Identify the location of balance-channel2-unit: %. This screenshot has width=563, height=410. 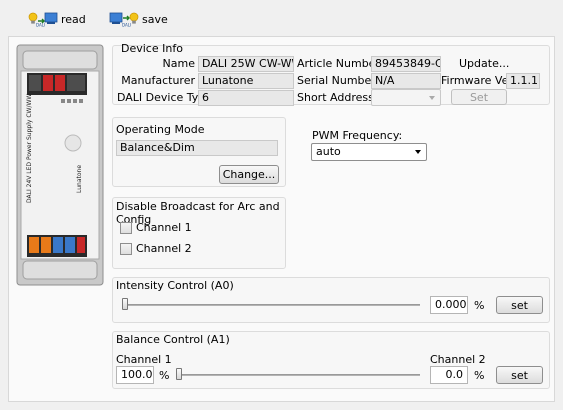
(479, 375).